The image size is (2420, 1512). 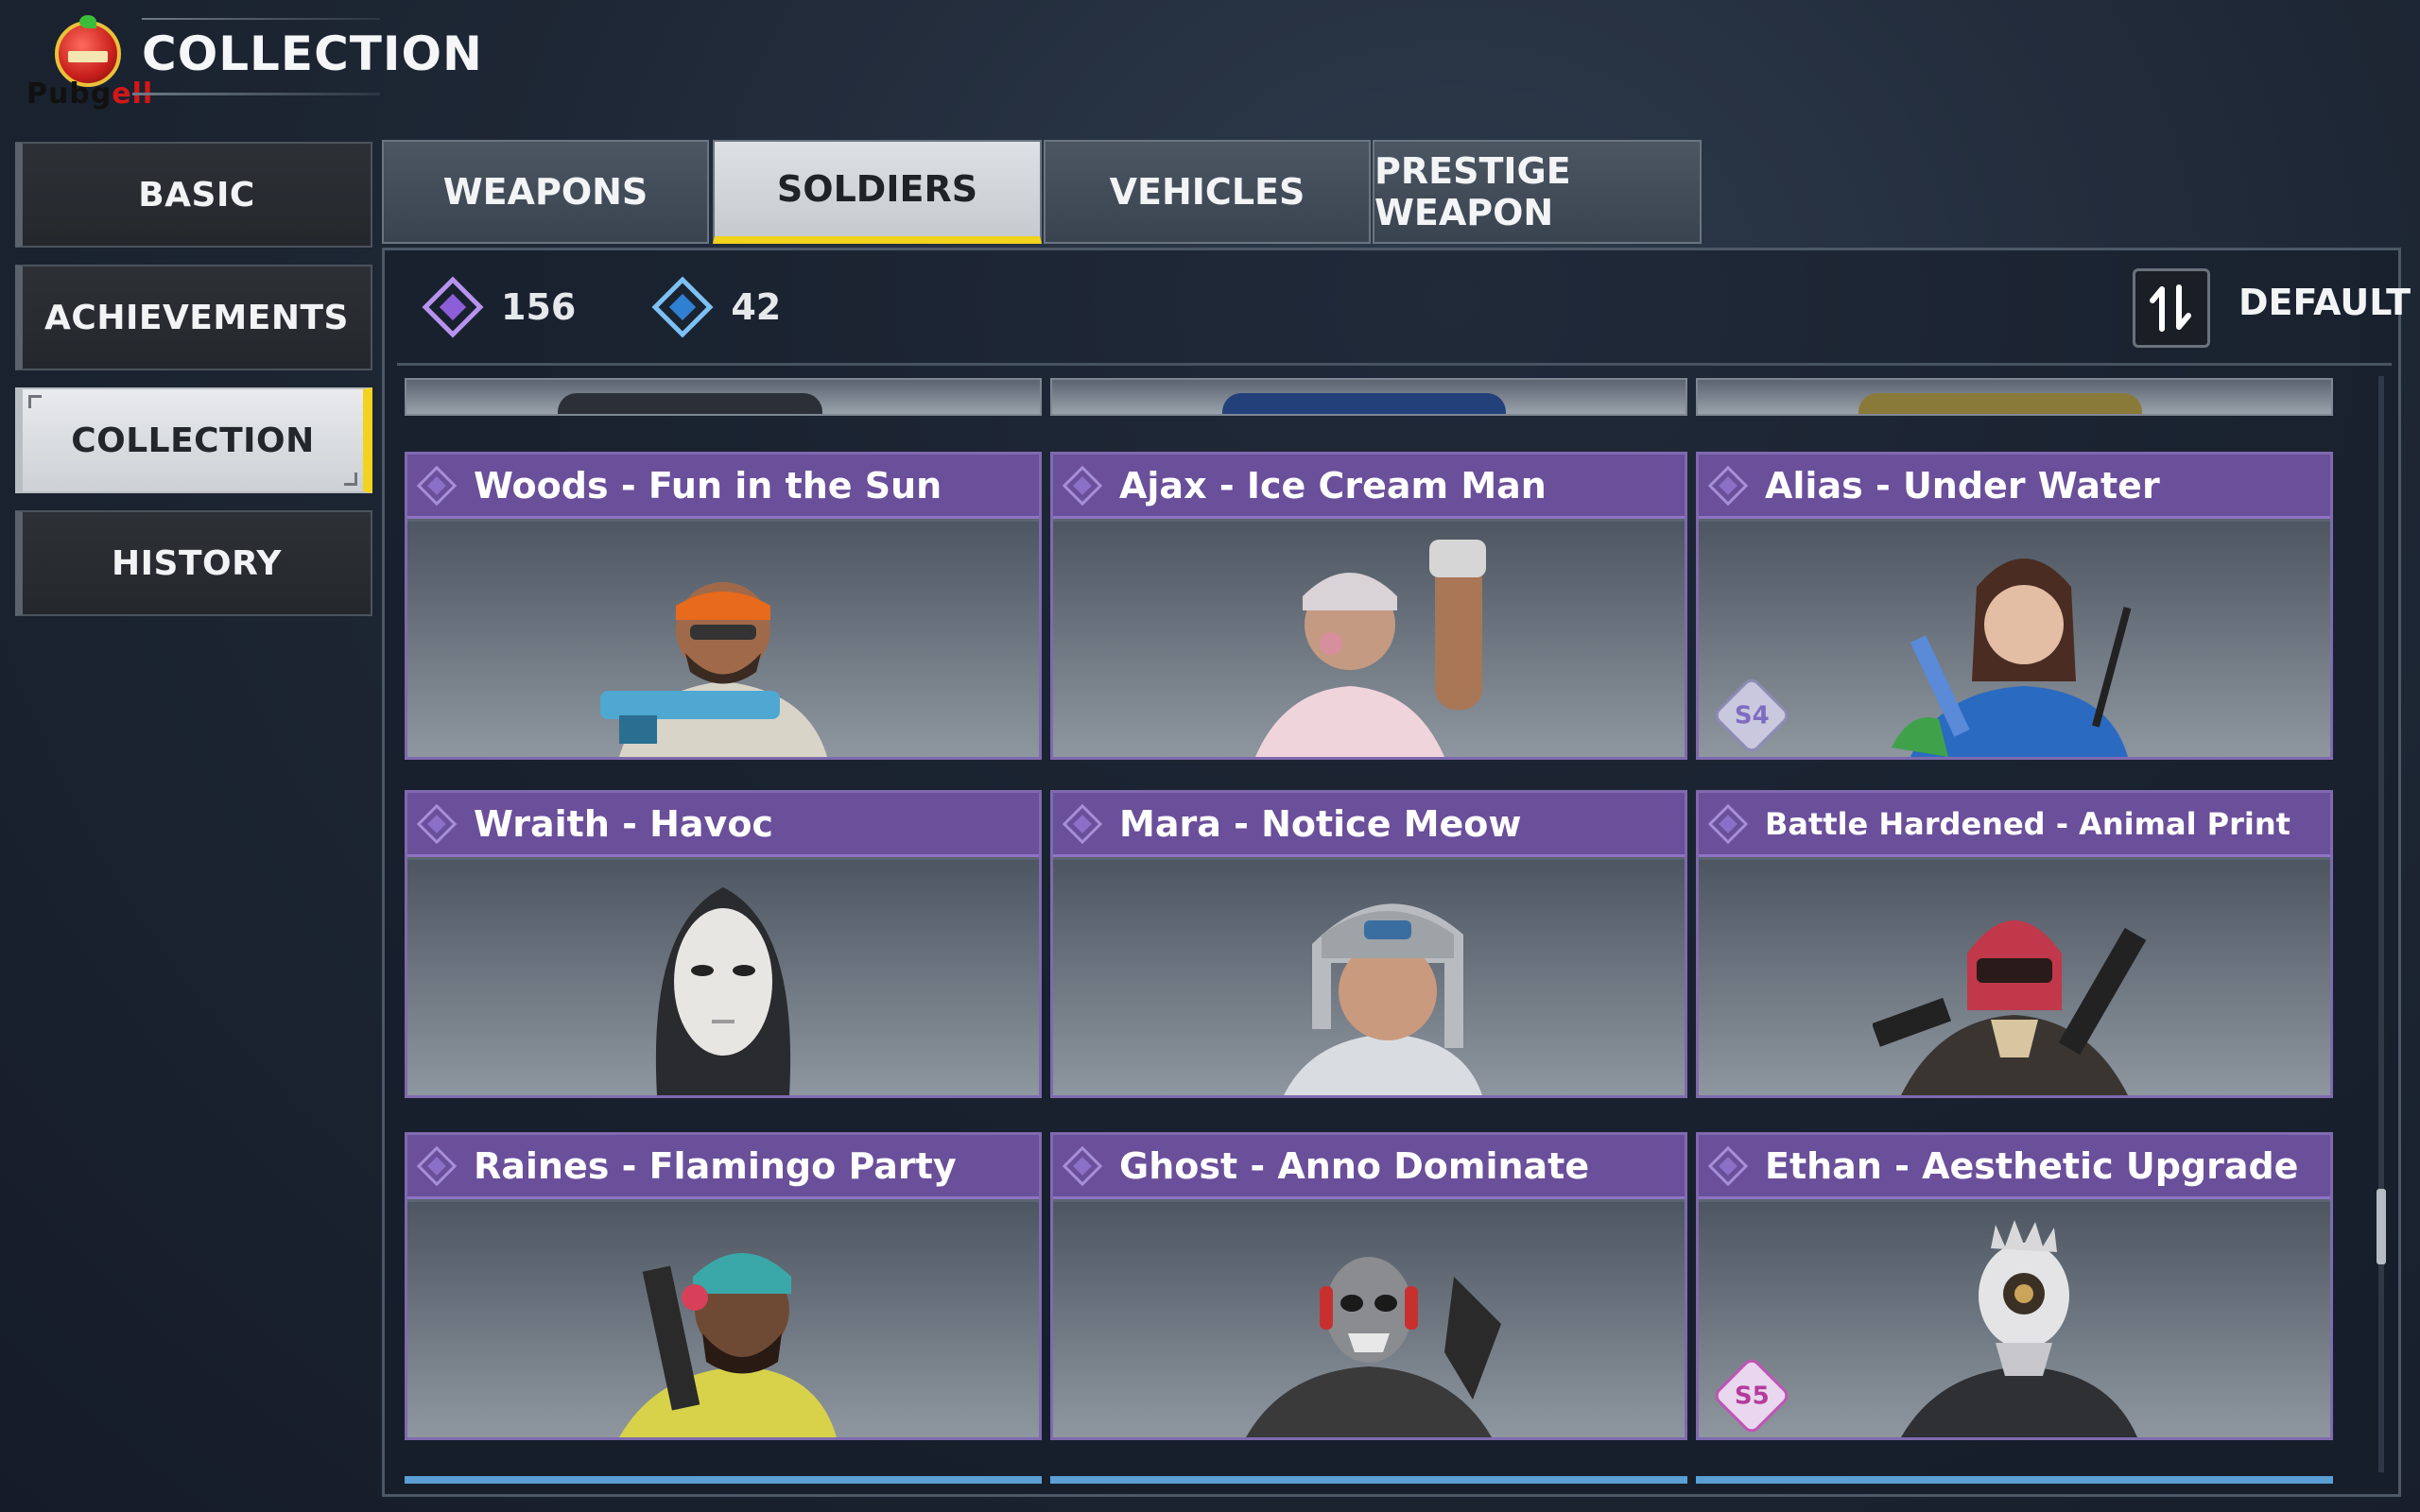 I want to click on sort-button, so click(x=2171, y=308).